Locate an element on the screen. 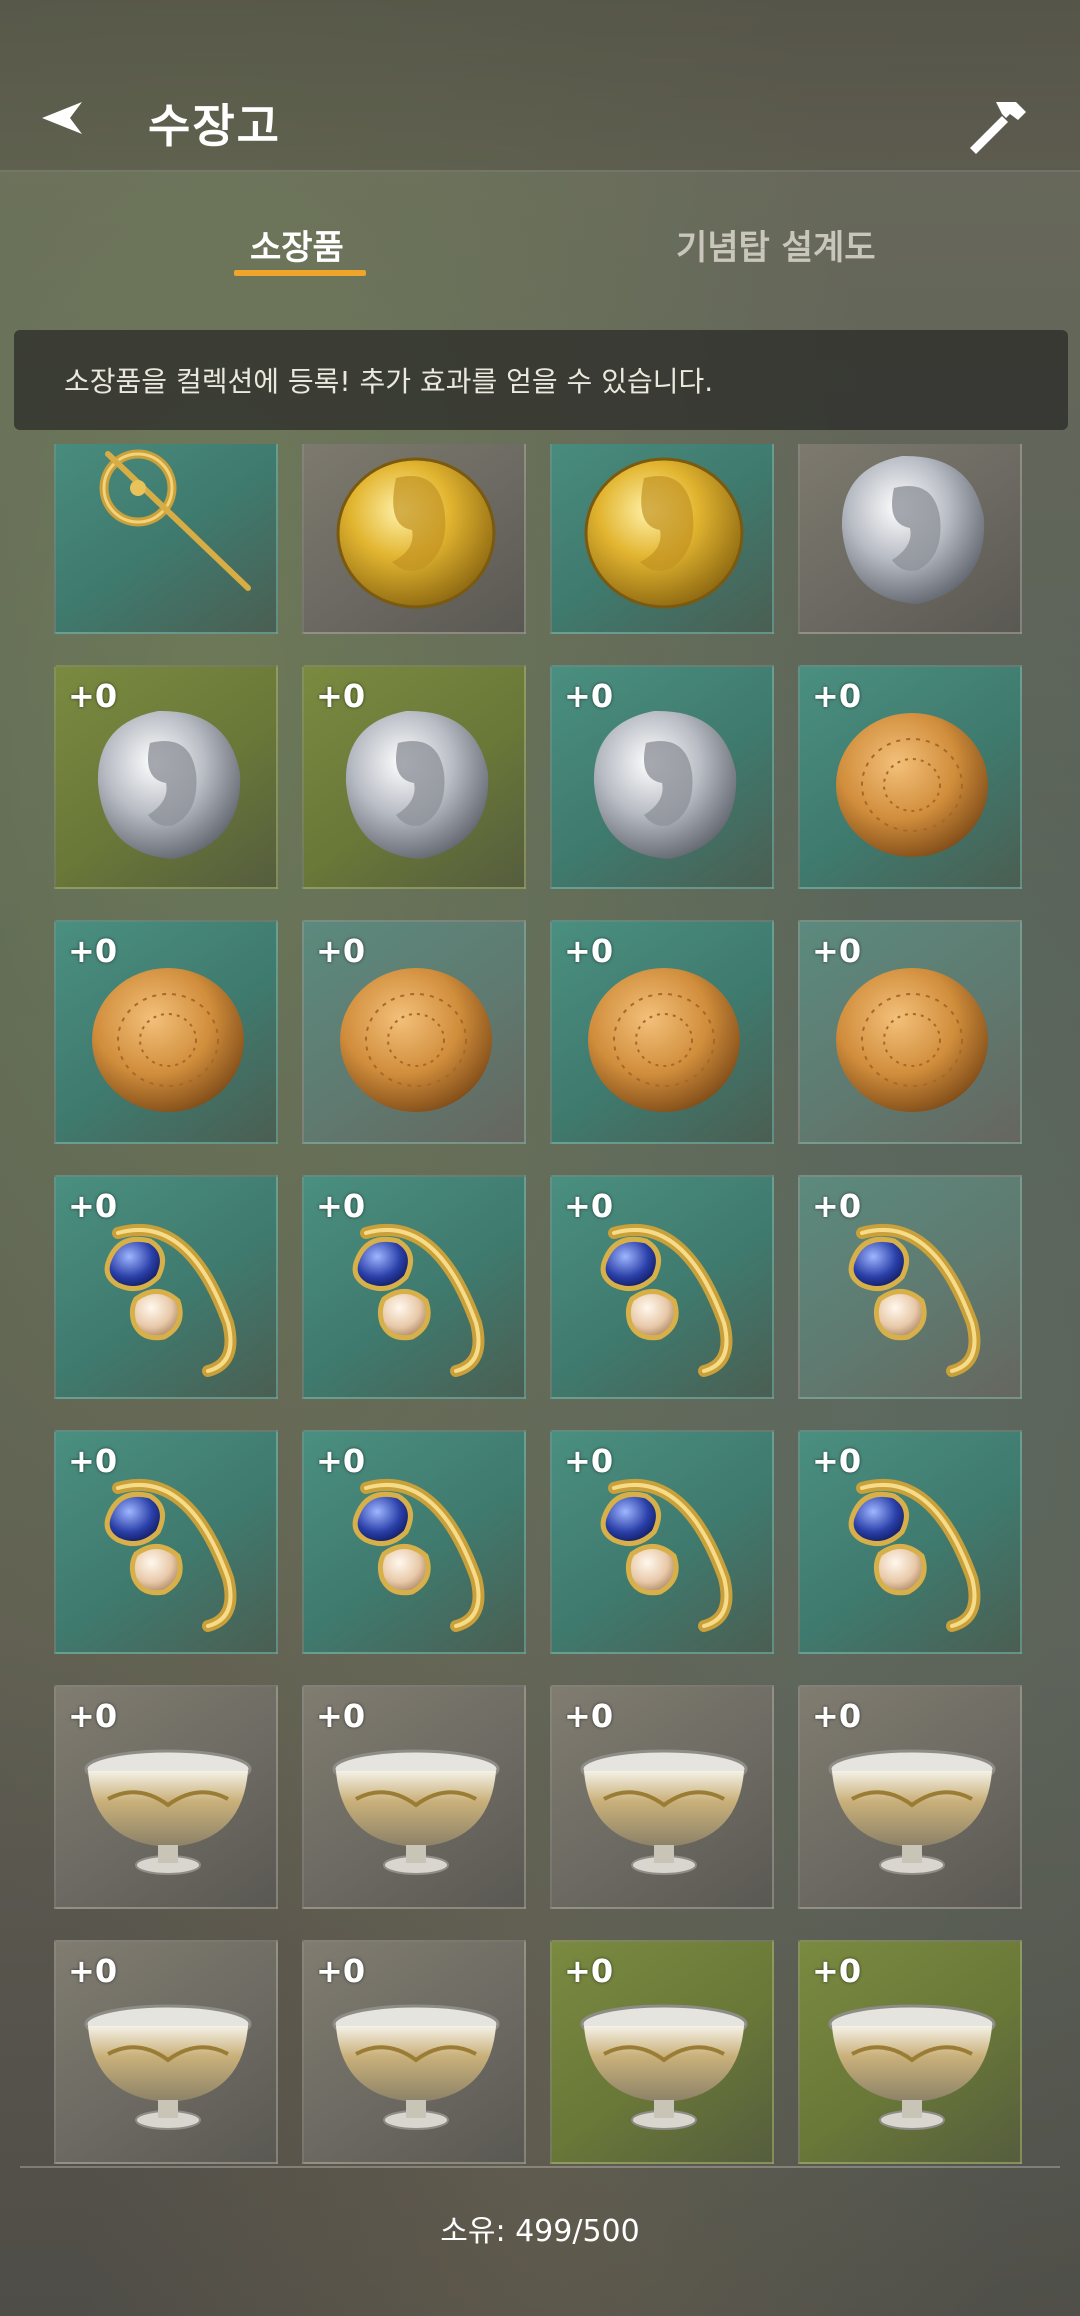 This screenshot has height=2316, width=1080. page-title: 수장고 is located at coordinates (214, 126).